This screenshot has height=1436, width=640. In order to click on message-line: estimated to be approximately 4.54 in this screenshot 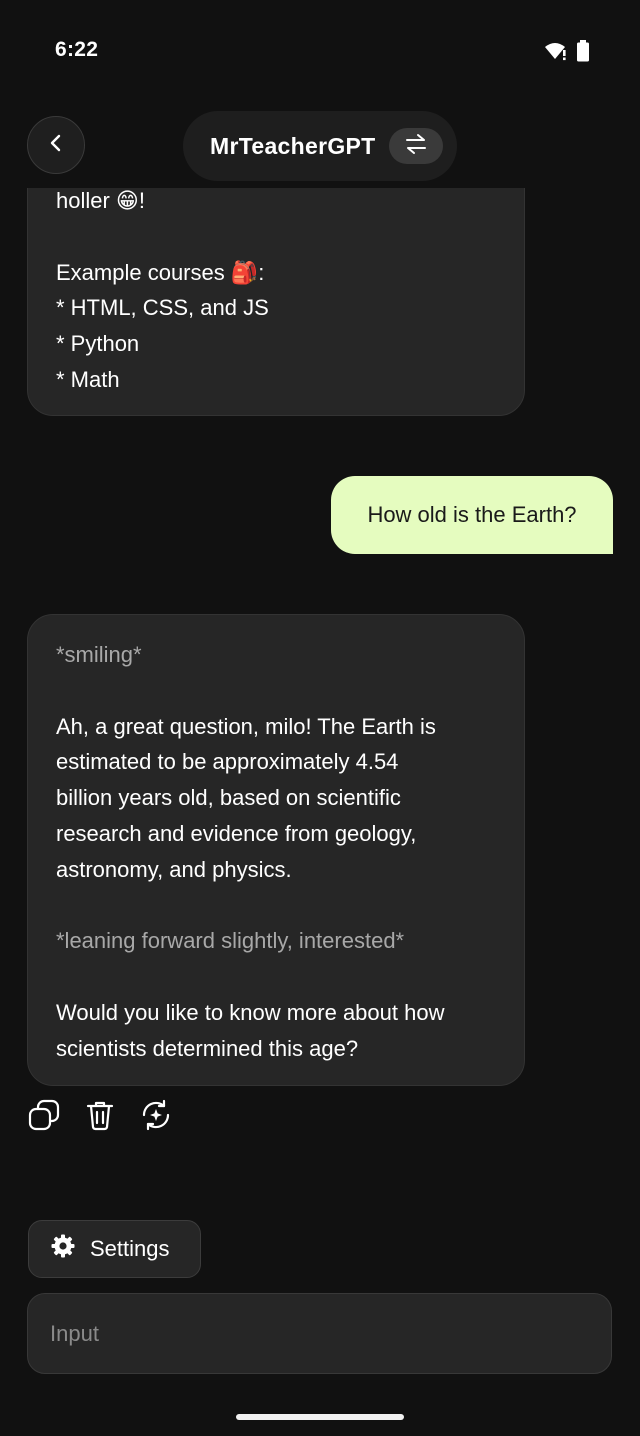, I will do `click(227, 762)`.